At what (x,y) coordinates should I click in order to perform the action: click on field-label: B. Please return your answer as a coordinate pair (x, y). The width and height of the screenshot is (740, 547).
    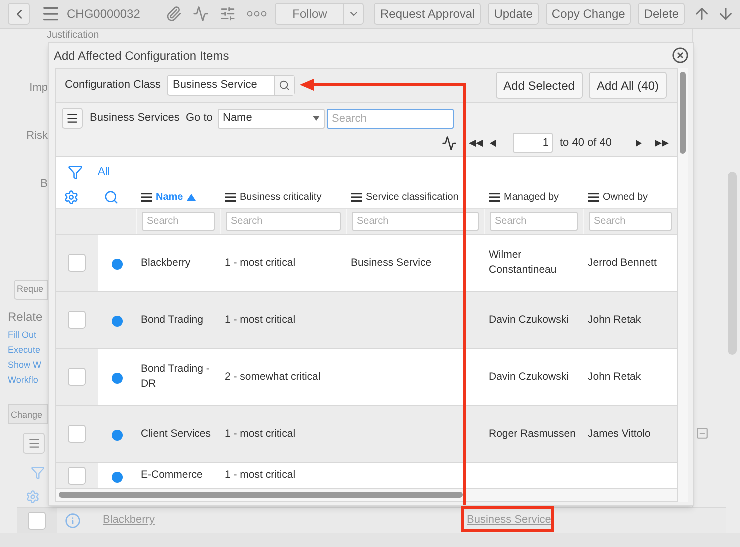
    Looking at the image, I should click on (44, 184).